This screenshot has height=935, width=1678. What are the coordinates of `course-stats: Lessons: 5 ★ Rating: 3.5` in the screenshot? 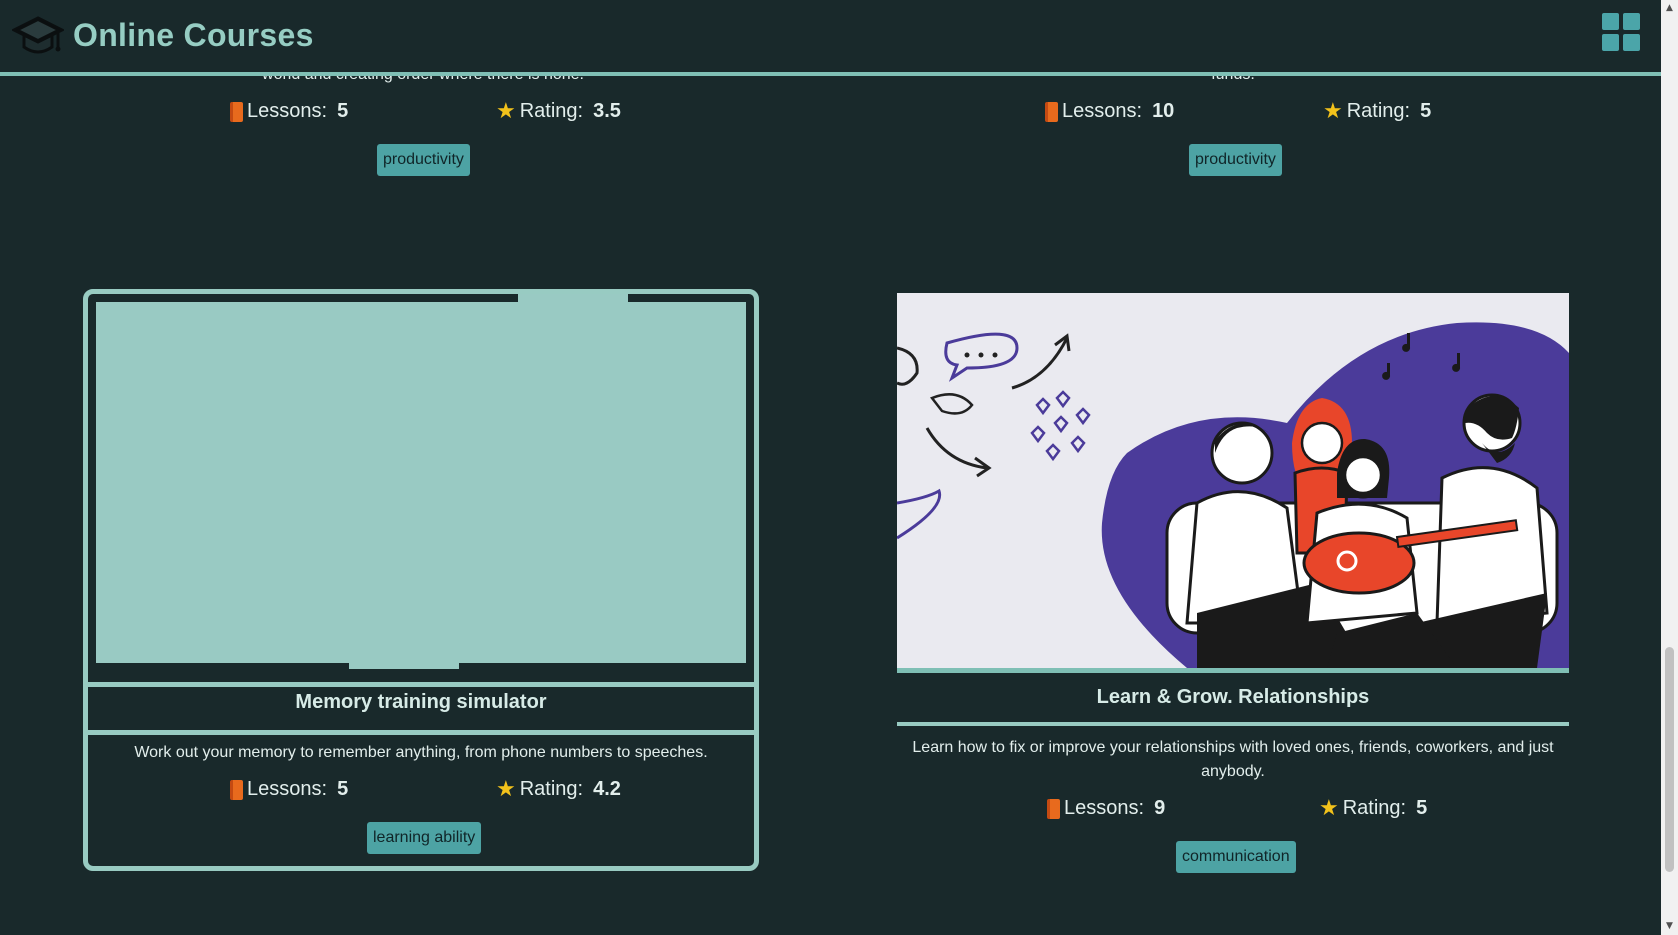 It's located at (430, 115).